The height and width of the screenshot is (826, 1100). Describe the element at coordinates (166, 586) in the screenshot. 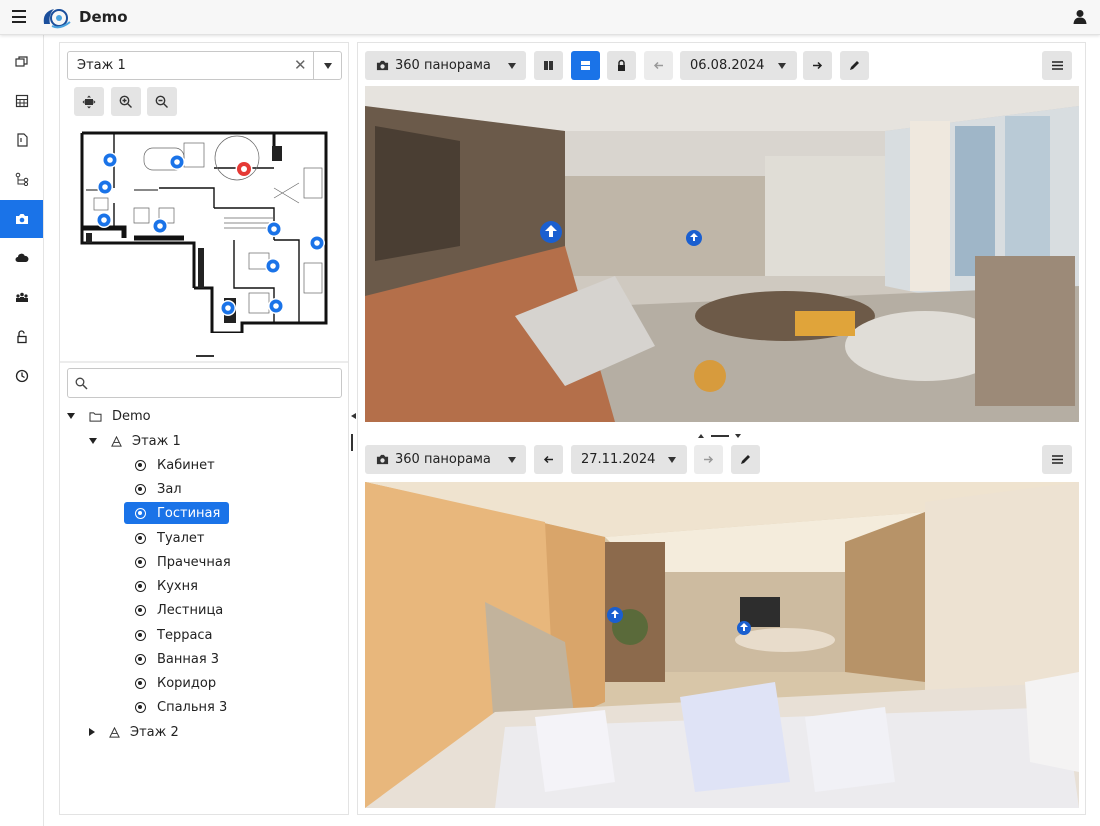

I see `tree-item-room: Кухня` at that location.